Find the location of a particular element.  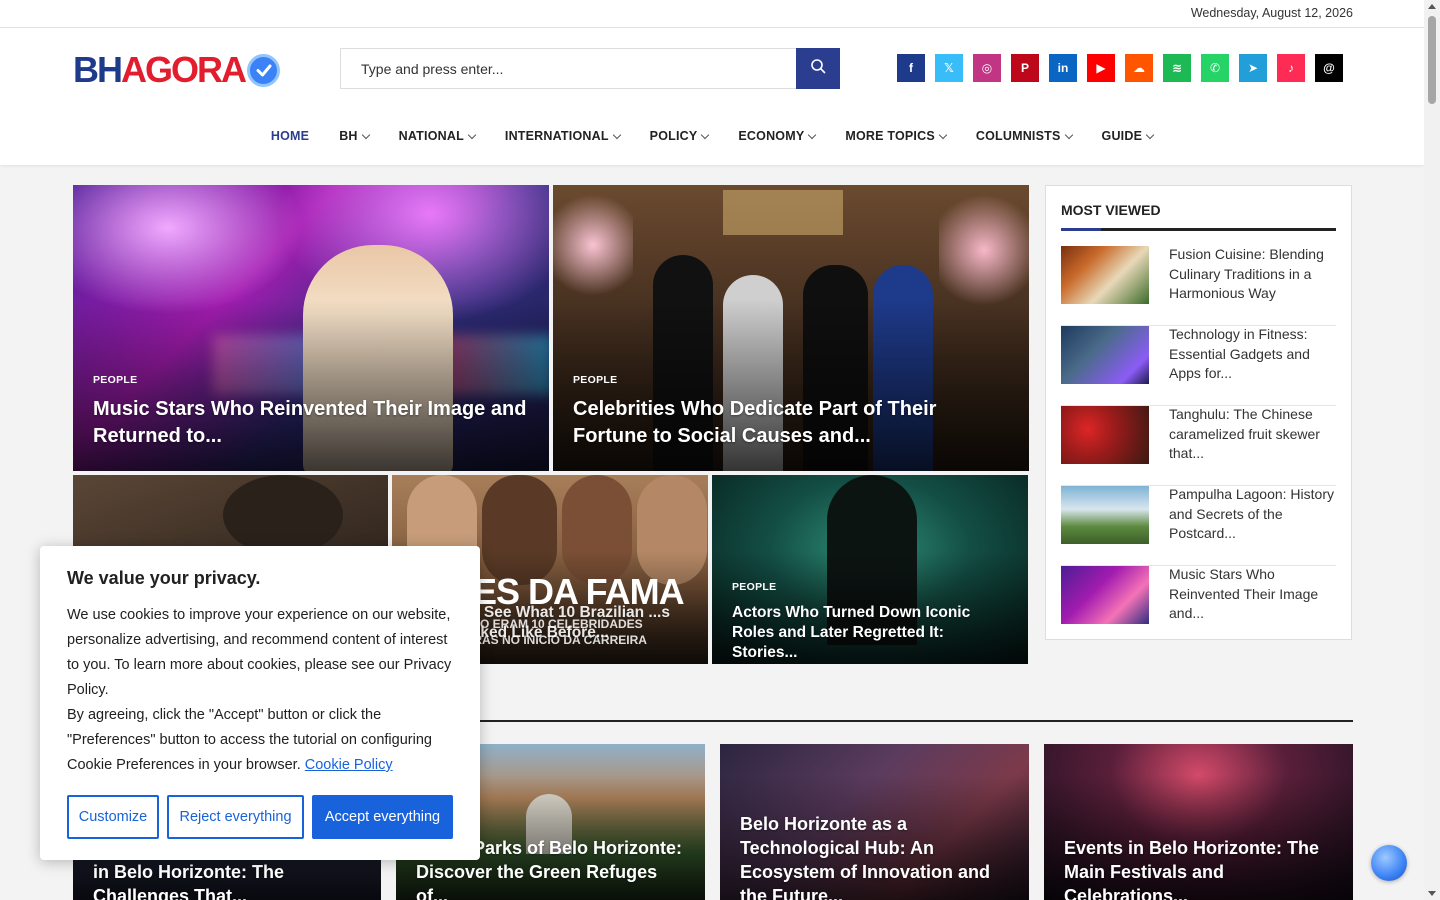

youtube-icon: ▶ is located at coordinates (1101, 68).